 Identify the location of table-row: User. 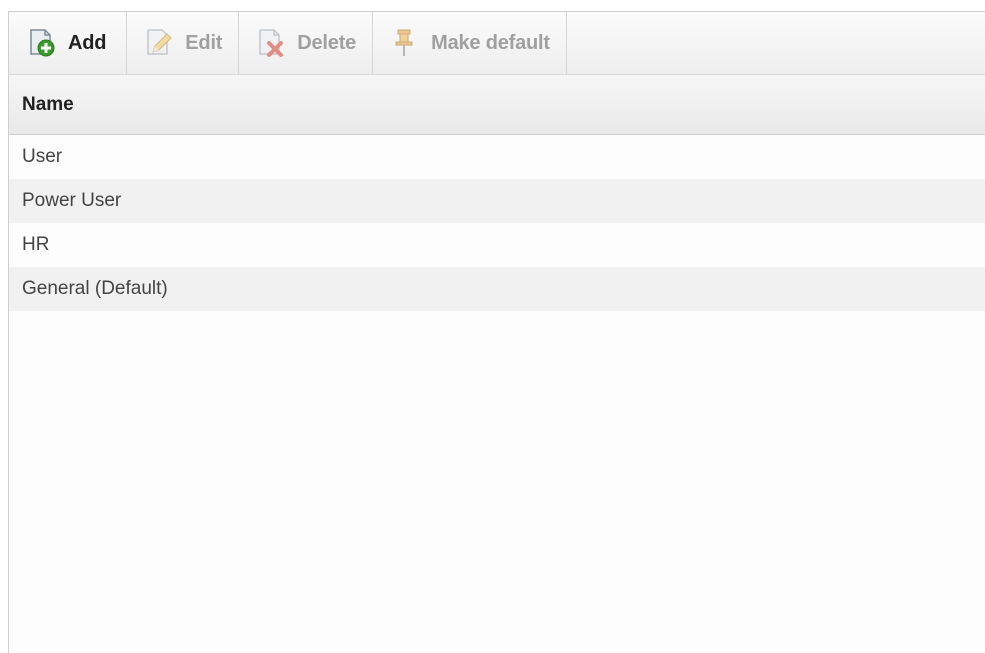
(497, 157).